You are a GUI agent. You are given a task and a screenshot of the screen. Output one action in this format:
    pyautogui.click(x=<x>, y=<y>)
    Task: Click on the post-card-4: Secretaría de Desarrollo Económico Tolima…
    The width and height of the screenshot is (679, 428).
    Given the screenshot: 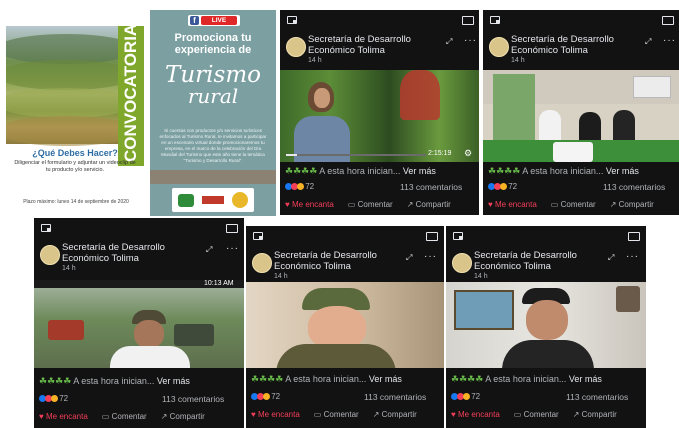 What is the action you would take?
    pyautogui.click(x=345, y=327)
    